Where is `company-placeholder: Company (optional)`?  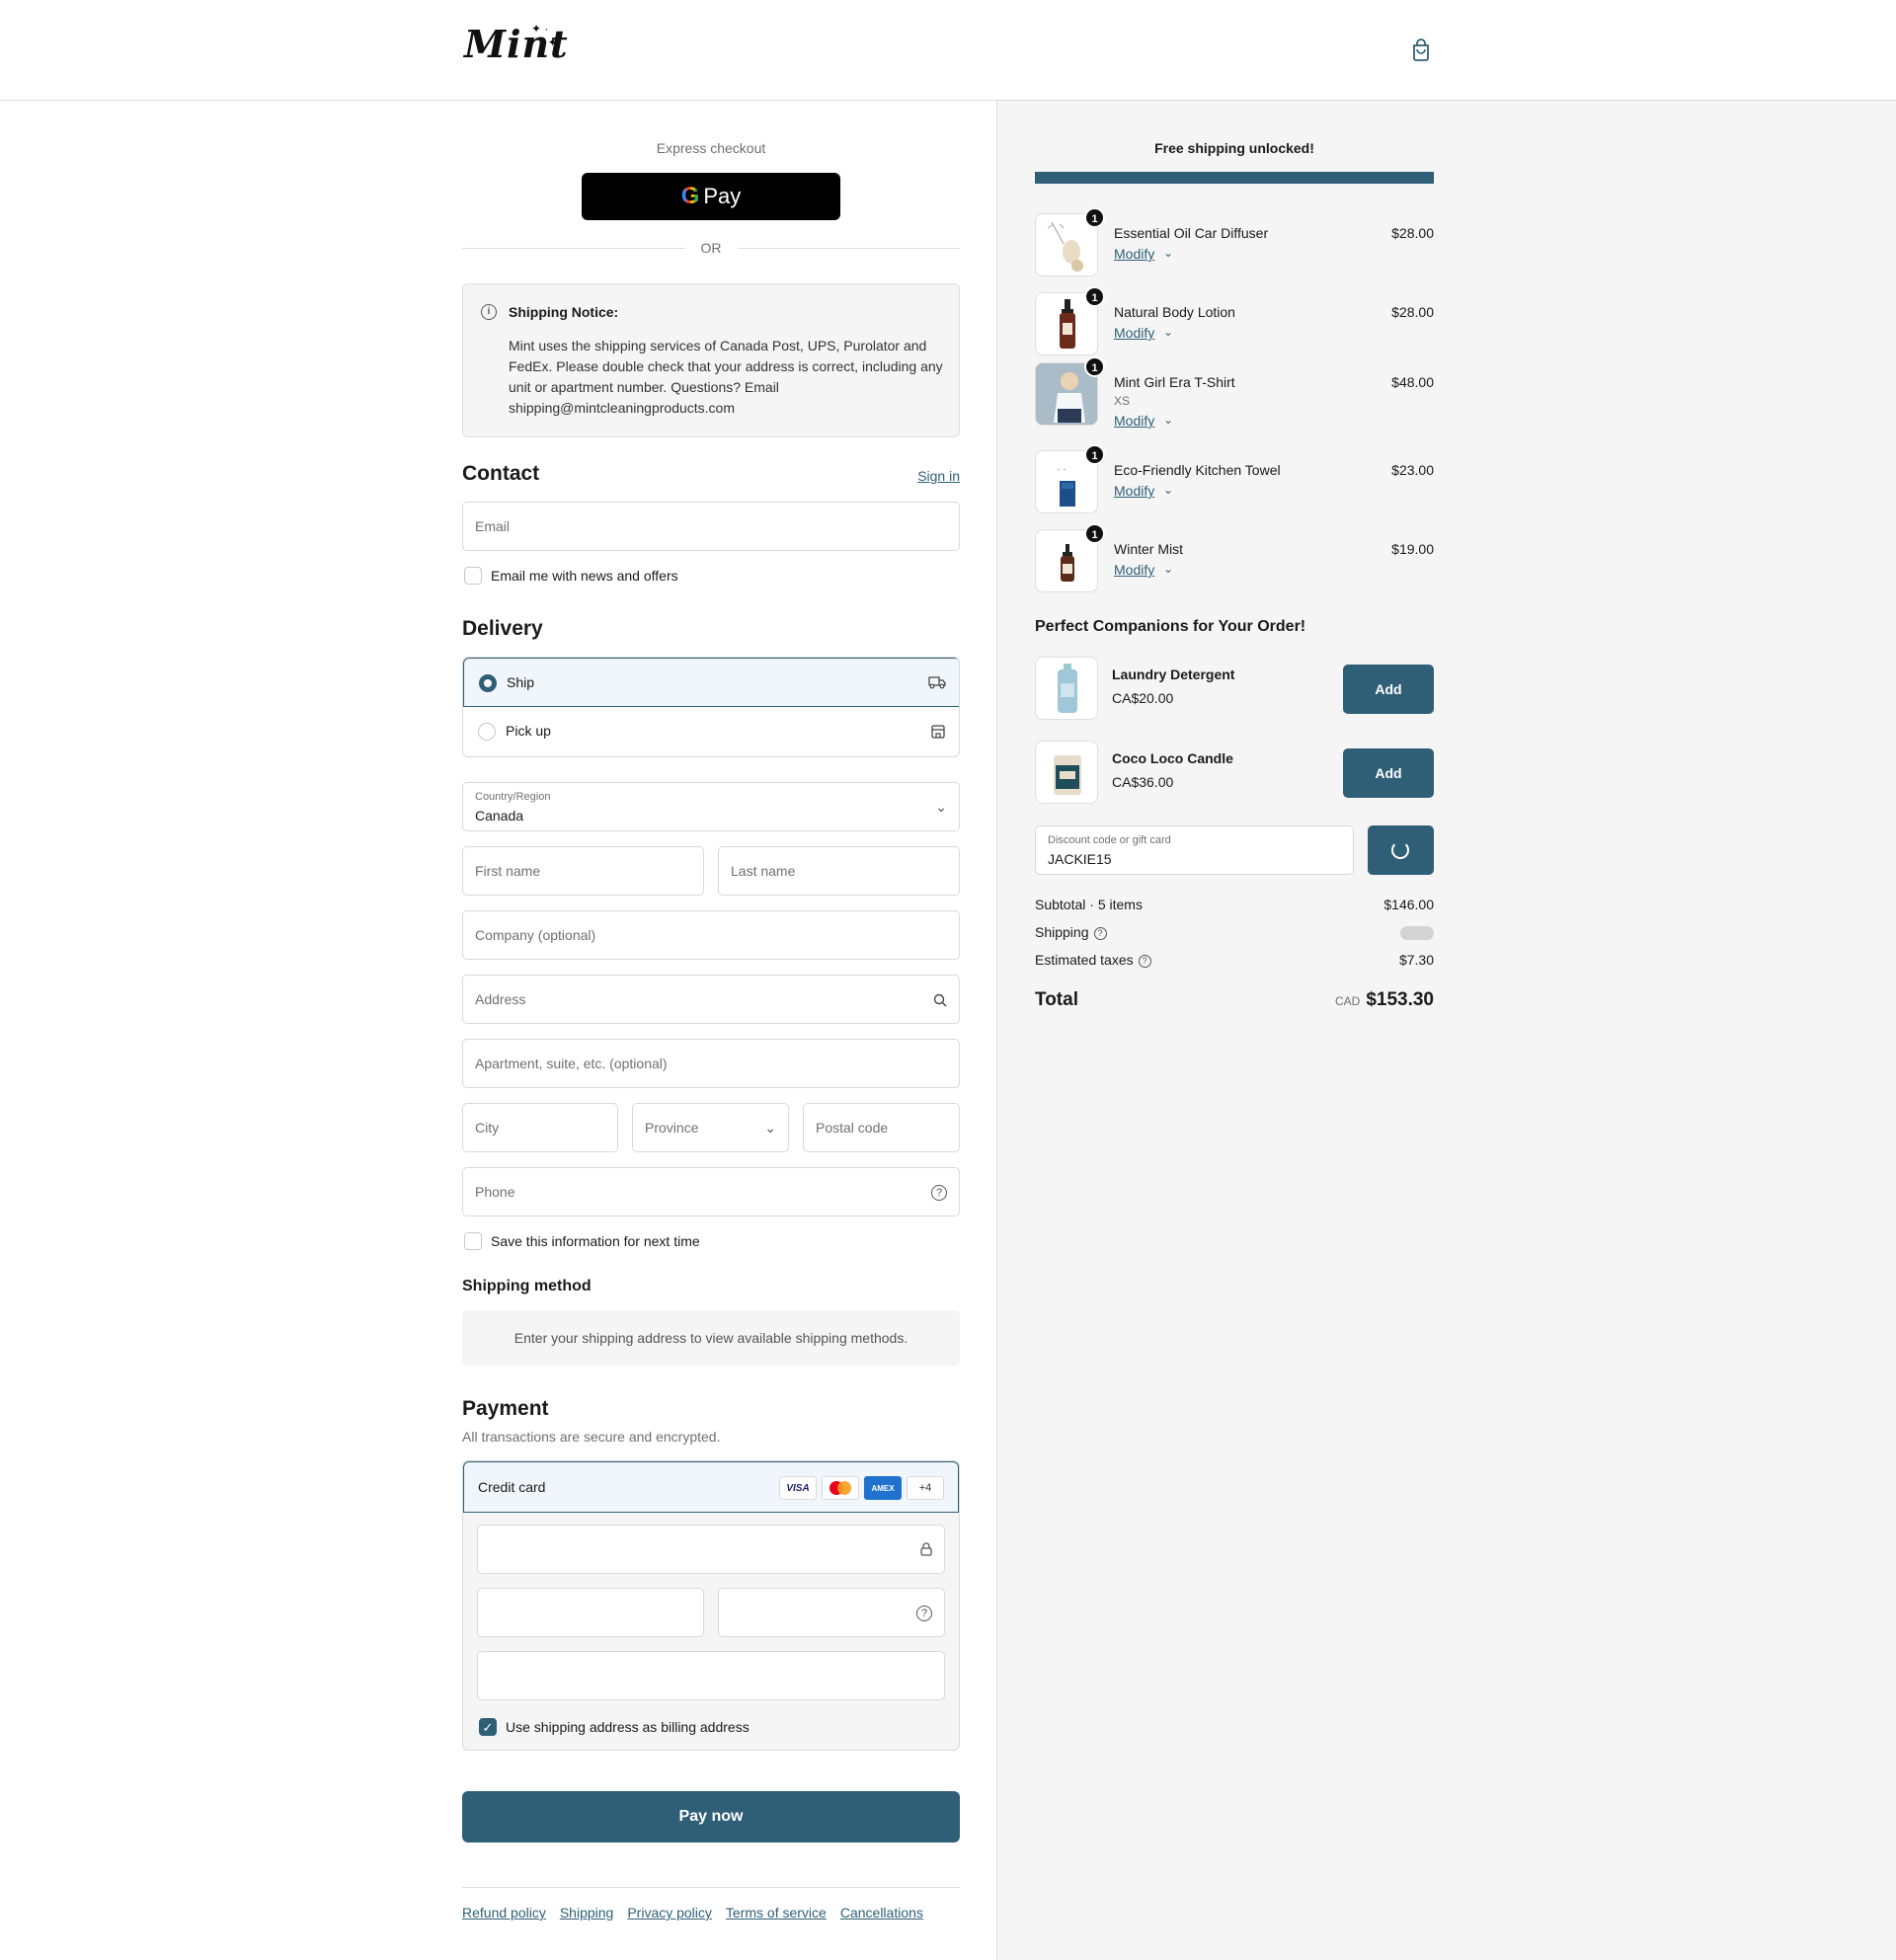 company-placeholder: Company (optional) is located at coordinates (536, 935).